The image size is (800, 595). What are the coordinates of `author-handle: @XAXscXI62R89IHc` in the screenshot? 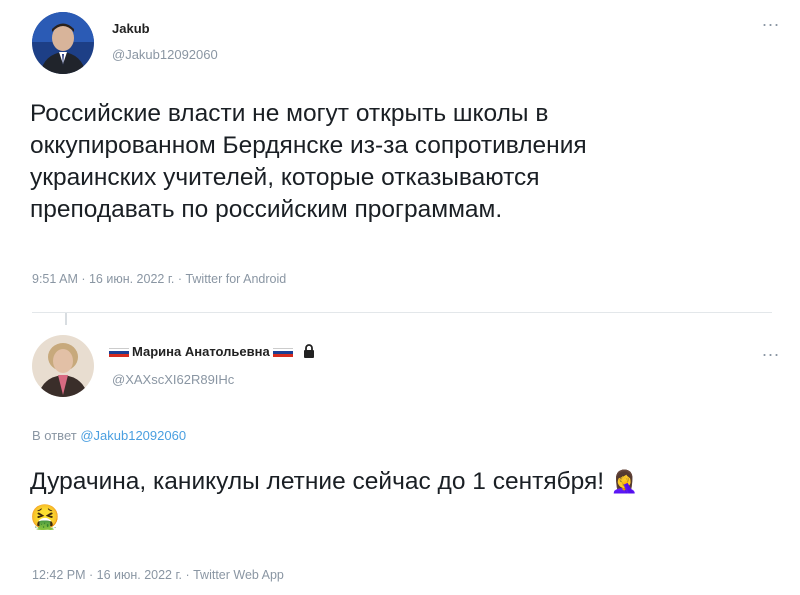 It's located at (173, 379).